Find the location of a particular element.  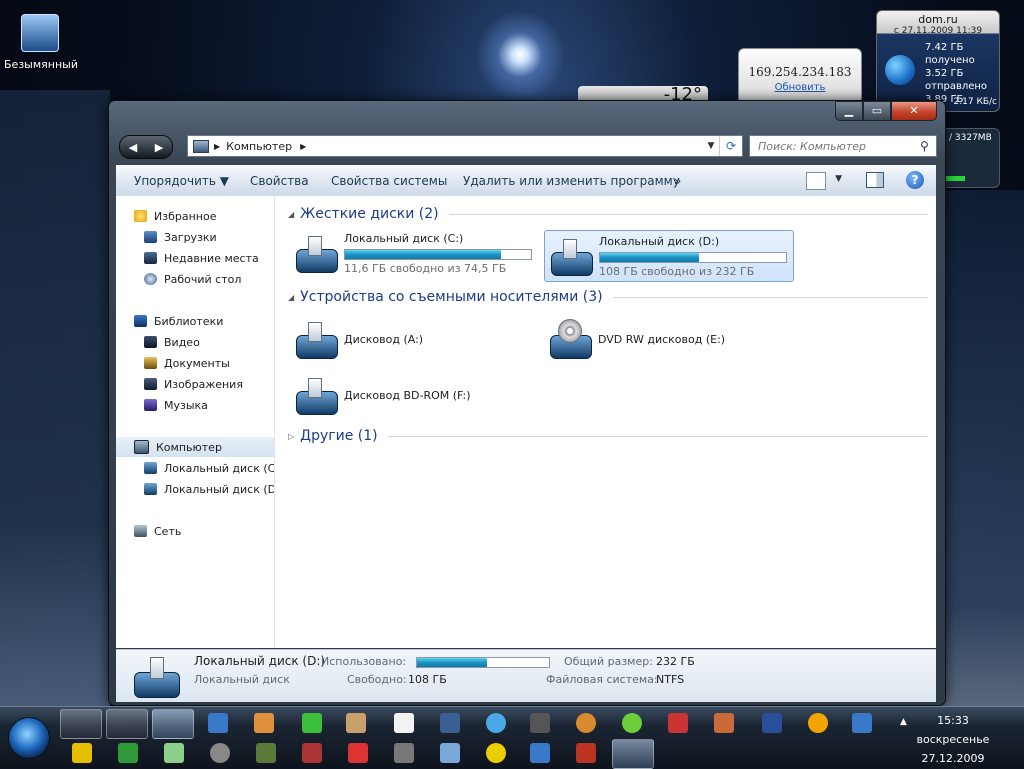

drive-tile-e: DVD RW дисковод (E:) is located at coordinates (664, 339).